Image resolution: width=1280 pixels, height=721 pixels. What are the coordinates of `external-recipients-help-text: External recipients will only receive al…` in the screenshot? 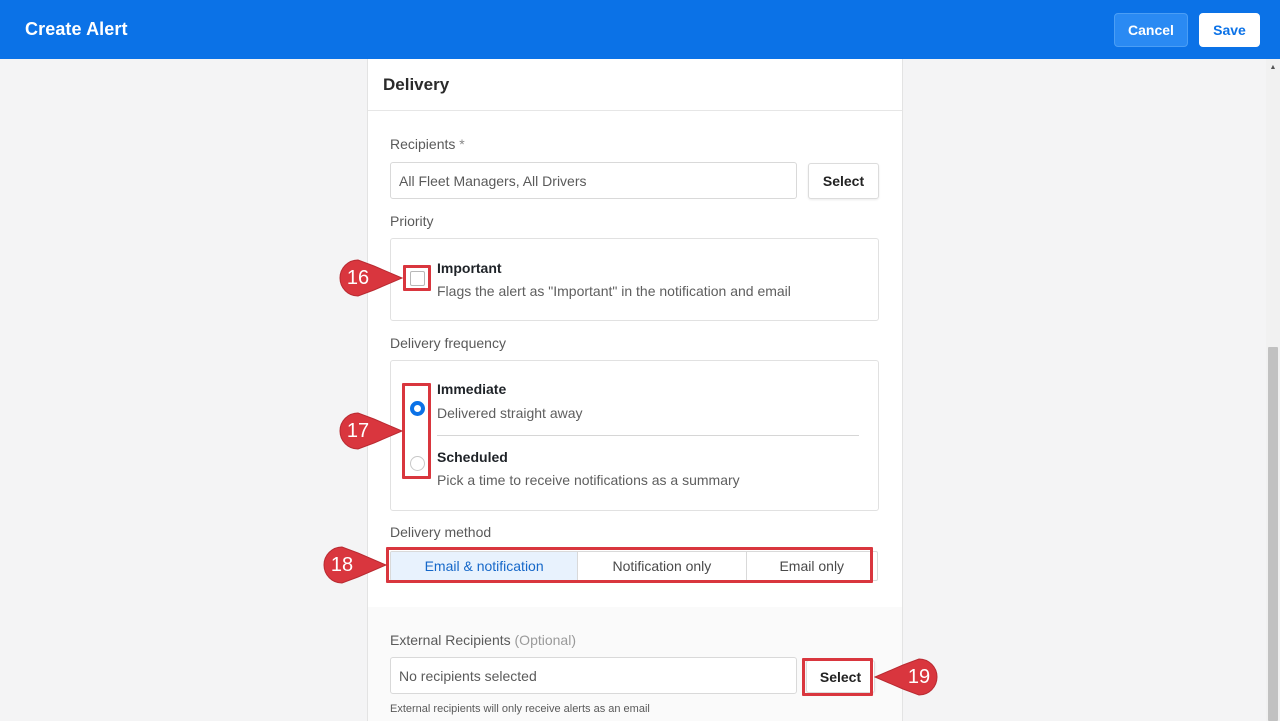 It's located at (520, 709).